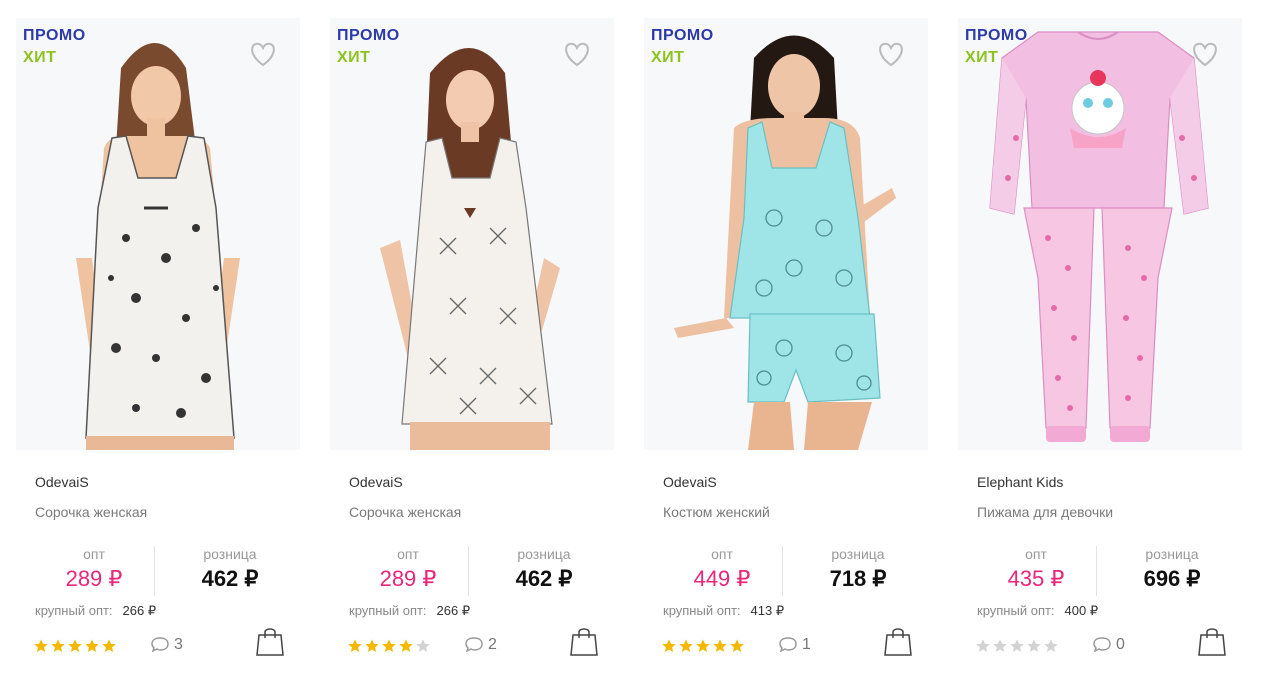 This screenshot has height=686, width=1280. I want to click on comments-count: 1, so click(794, 645).